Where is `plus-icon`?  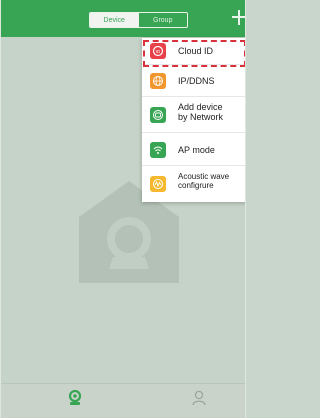 plus-icon is located at coordinates (238, 17).